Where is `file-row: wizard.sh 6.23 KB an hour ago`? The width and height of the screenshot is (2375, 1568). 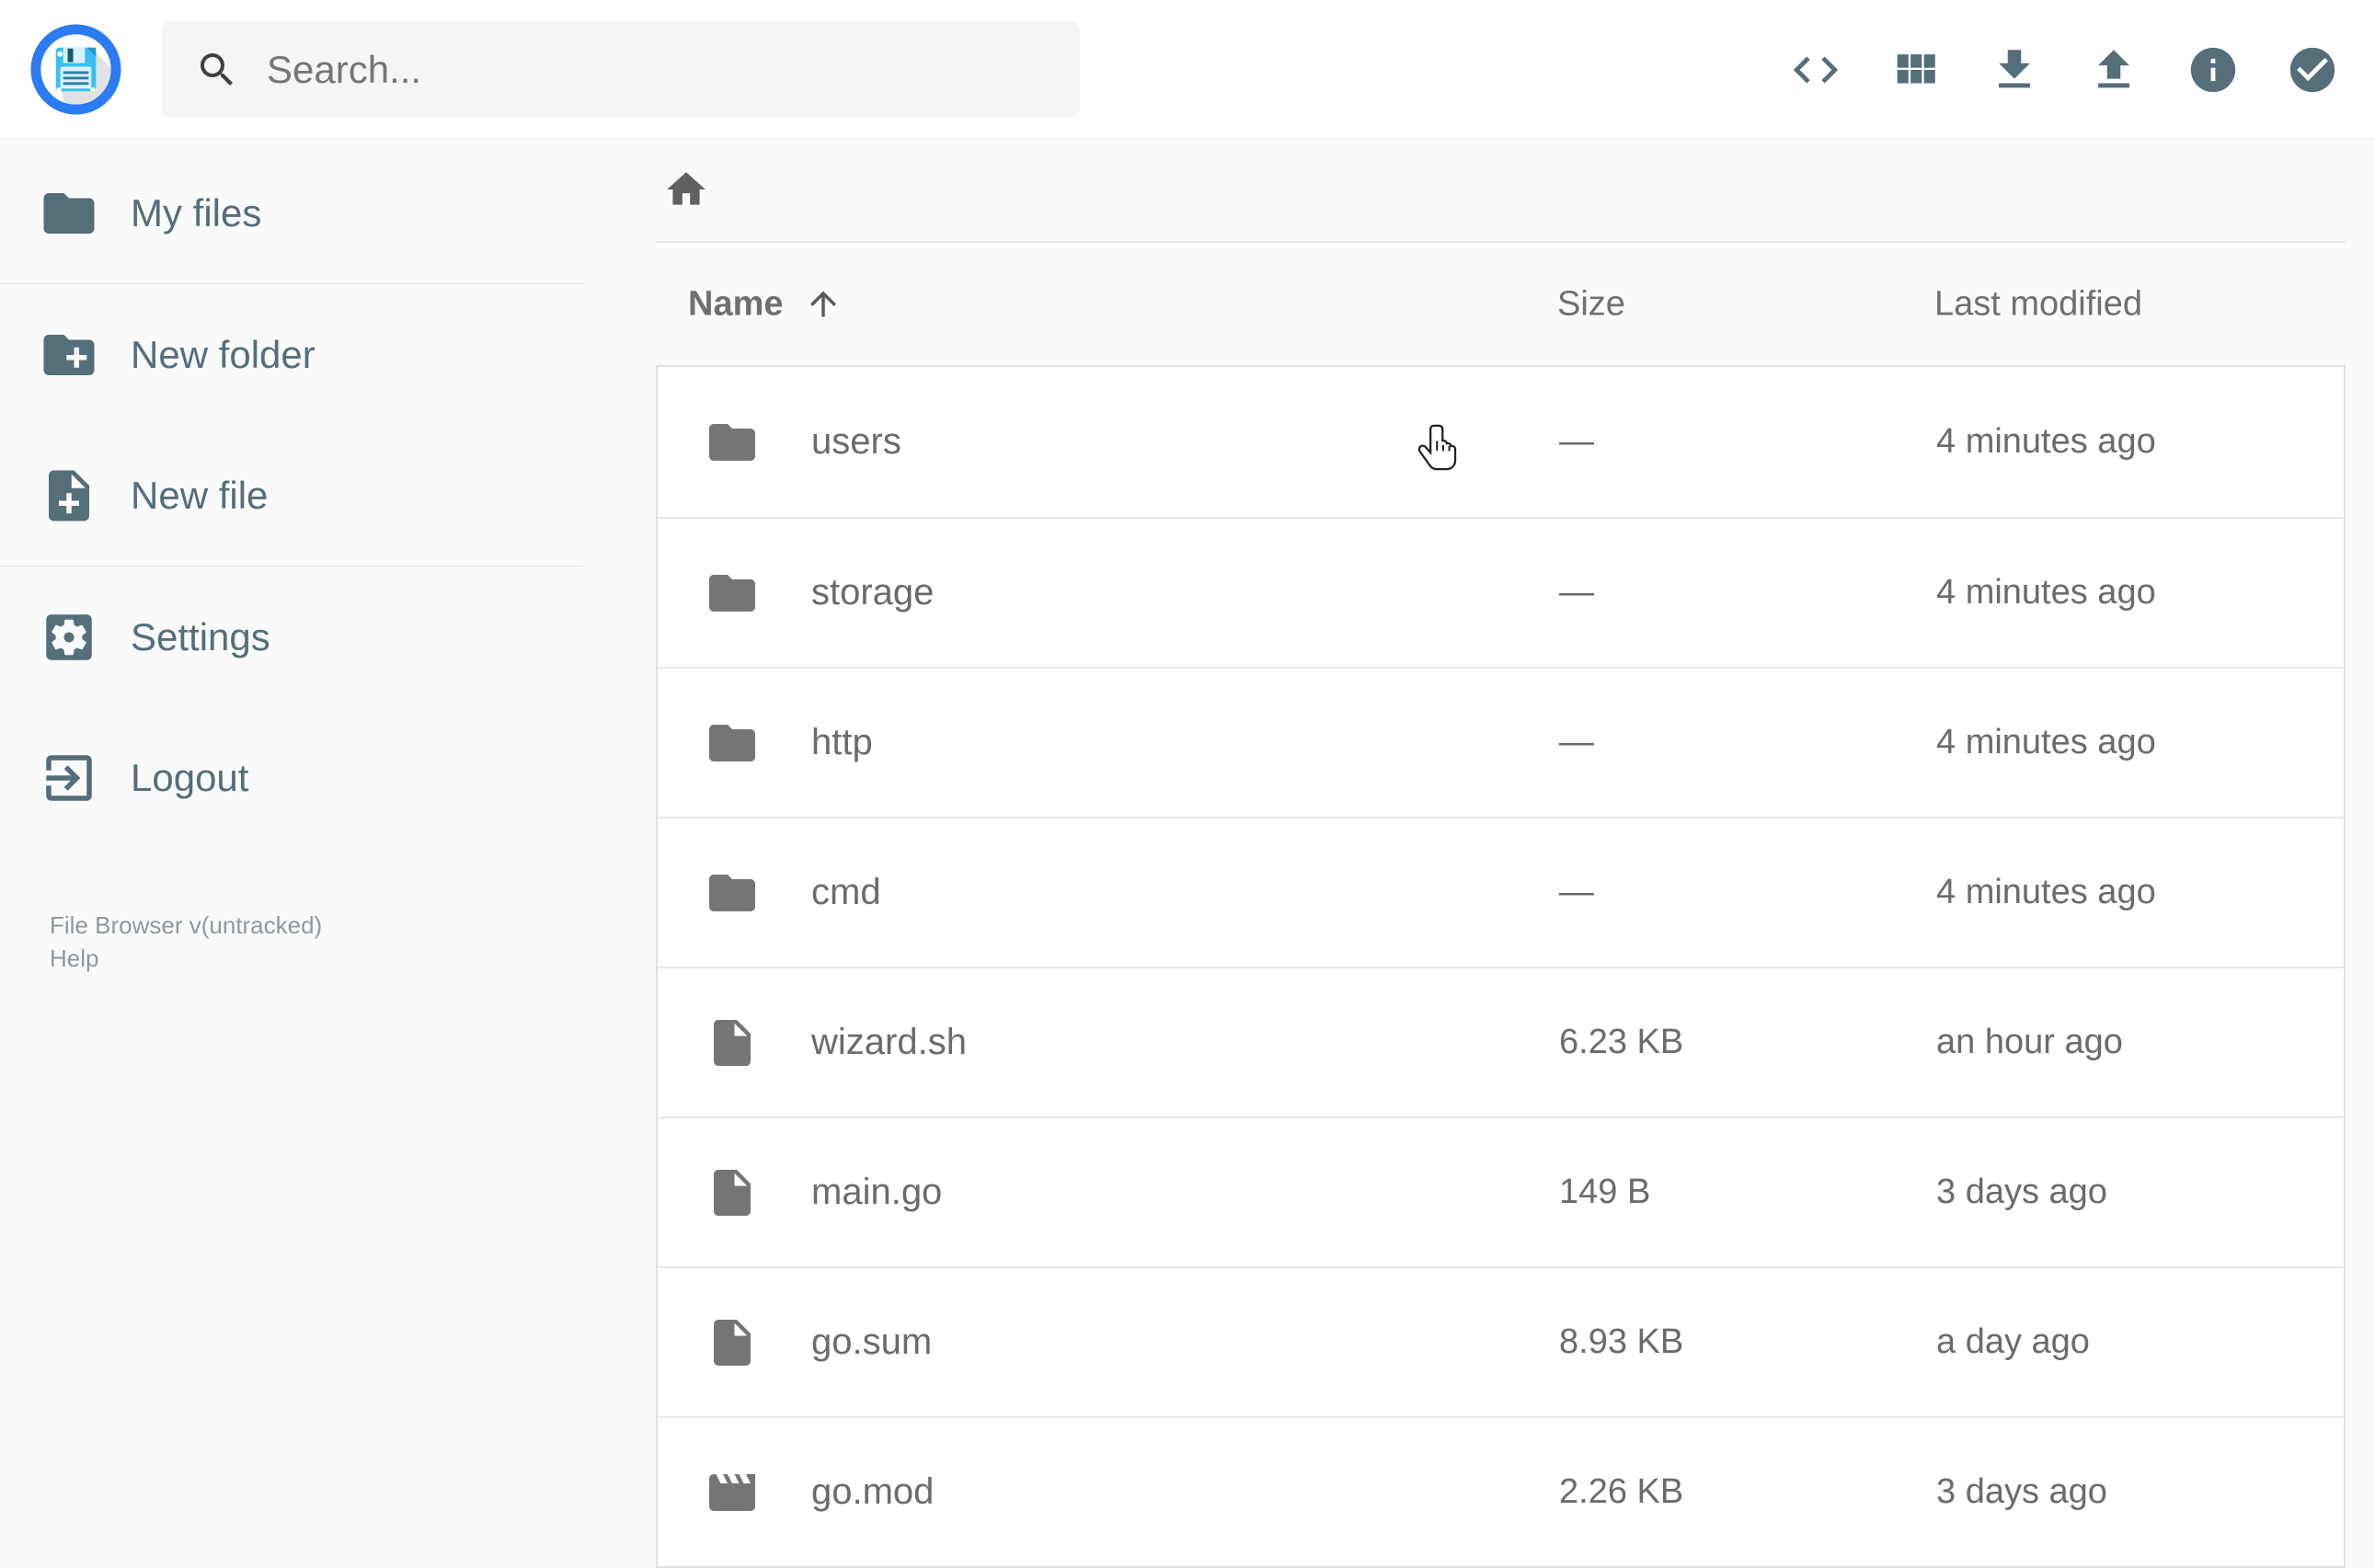 file-row: wizard.sh 6.23 KB an hour ago is located at coordinates (1501, 1041).